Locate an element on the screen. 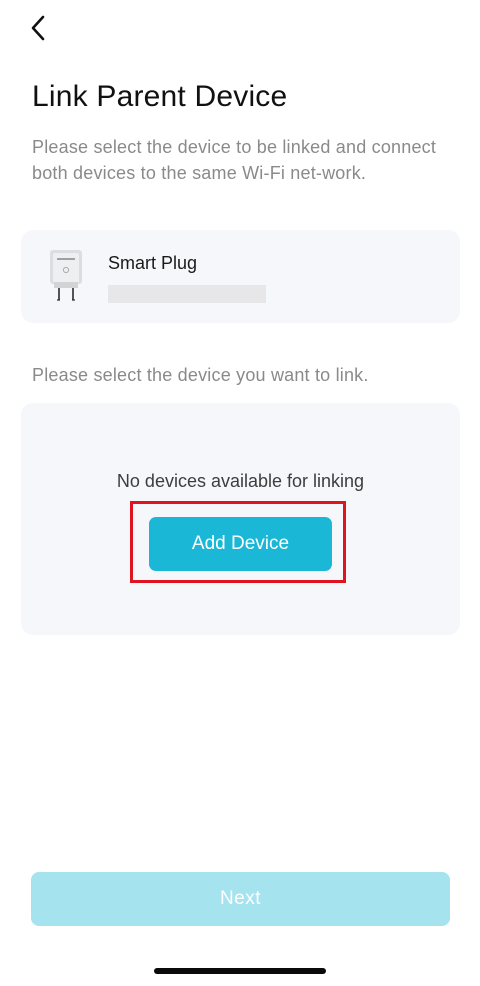 The width and height of the screenshot is (480, 986). back-button is located at coordinates (38, 28).